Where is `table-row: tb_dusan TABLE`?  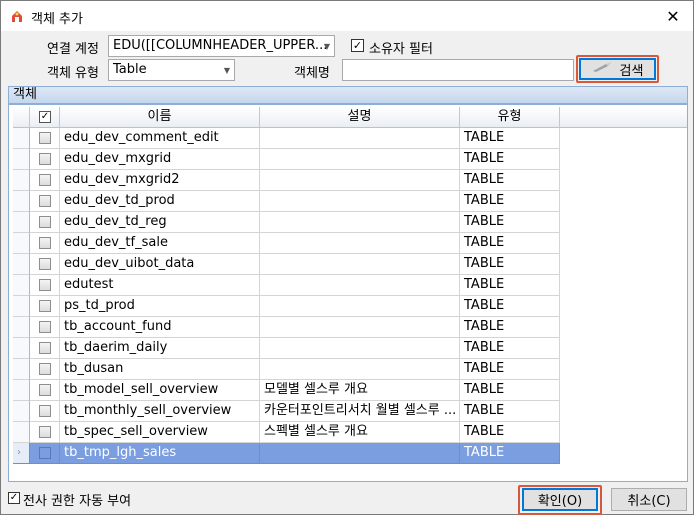
table-row: tb_dusan TABLE is located at coordinates (286, 369).